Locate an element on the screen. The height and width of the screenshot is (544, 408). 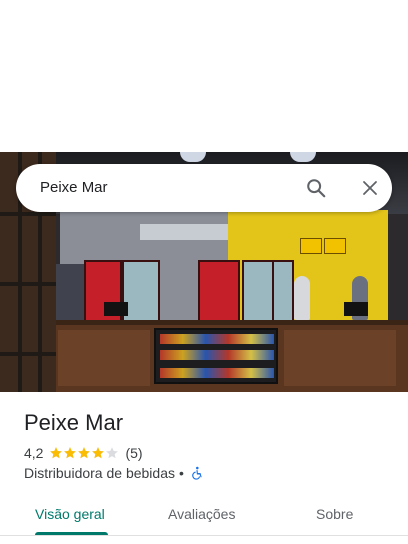
rating-row: 4,2 (5) is located at coordinates (83, 453).